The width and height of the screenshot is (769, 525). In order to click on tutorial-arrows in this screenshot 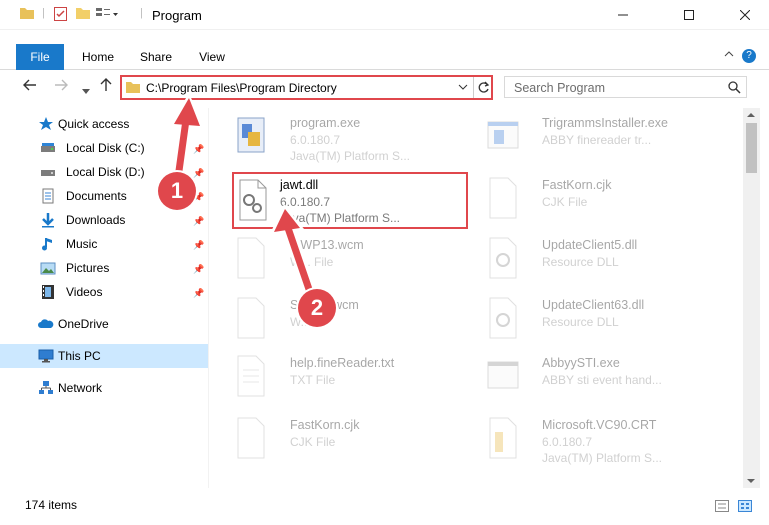, I will do `click(244, 198)`.